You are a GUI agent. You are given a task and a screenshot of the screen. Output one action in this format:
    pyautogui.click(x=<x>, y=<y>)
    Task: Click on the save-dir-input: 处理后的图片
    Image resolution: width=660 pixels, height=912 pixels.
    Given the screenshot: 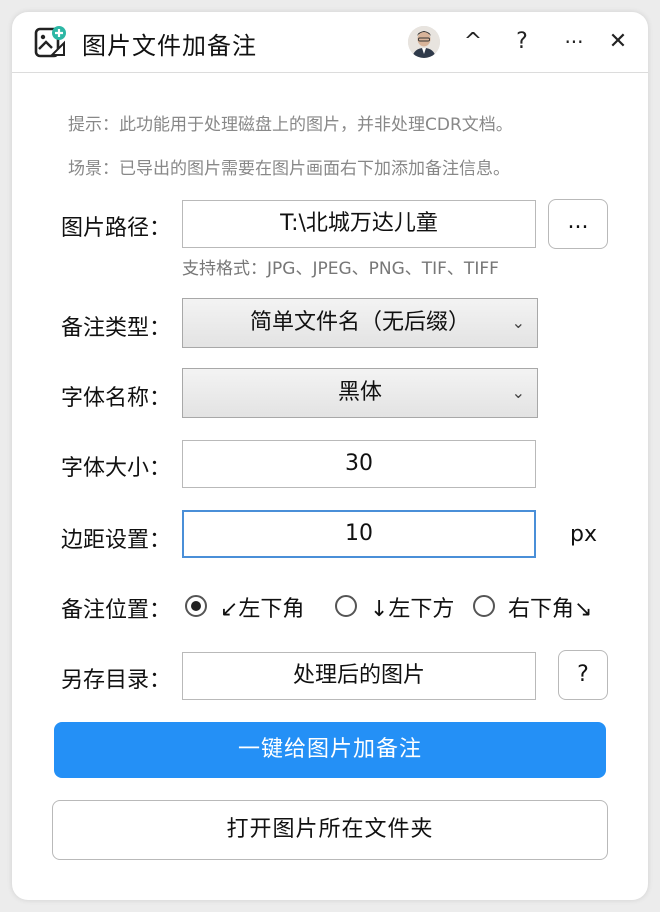 What is the action you would take?
    pyautogui.click(x=359, y=676)
    